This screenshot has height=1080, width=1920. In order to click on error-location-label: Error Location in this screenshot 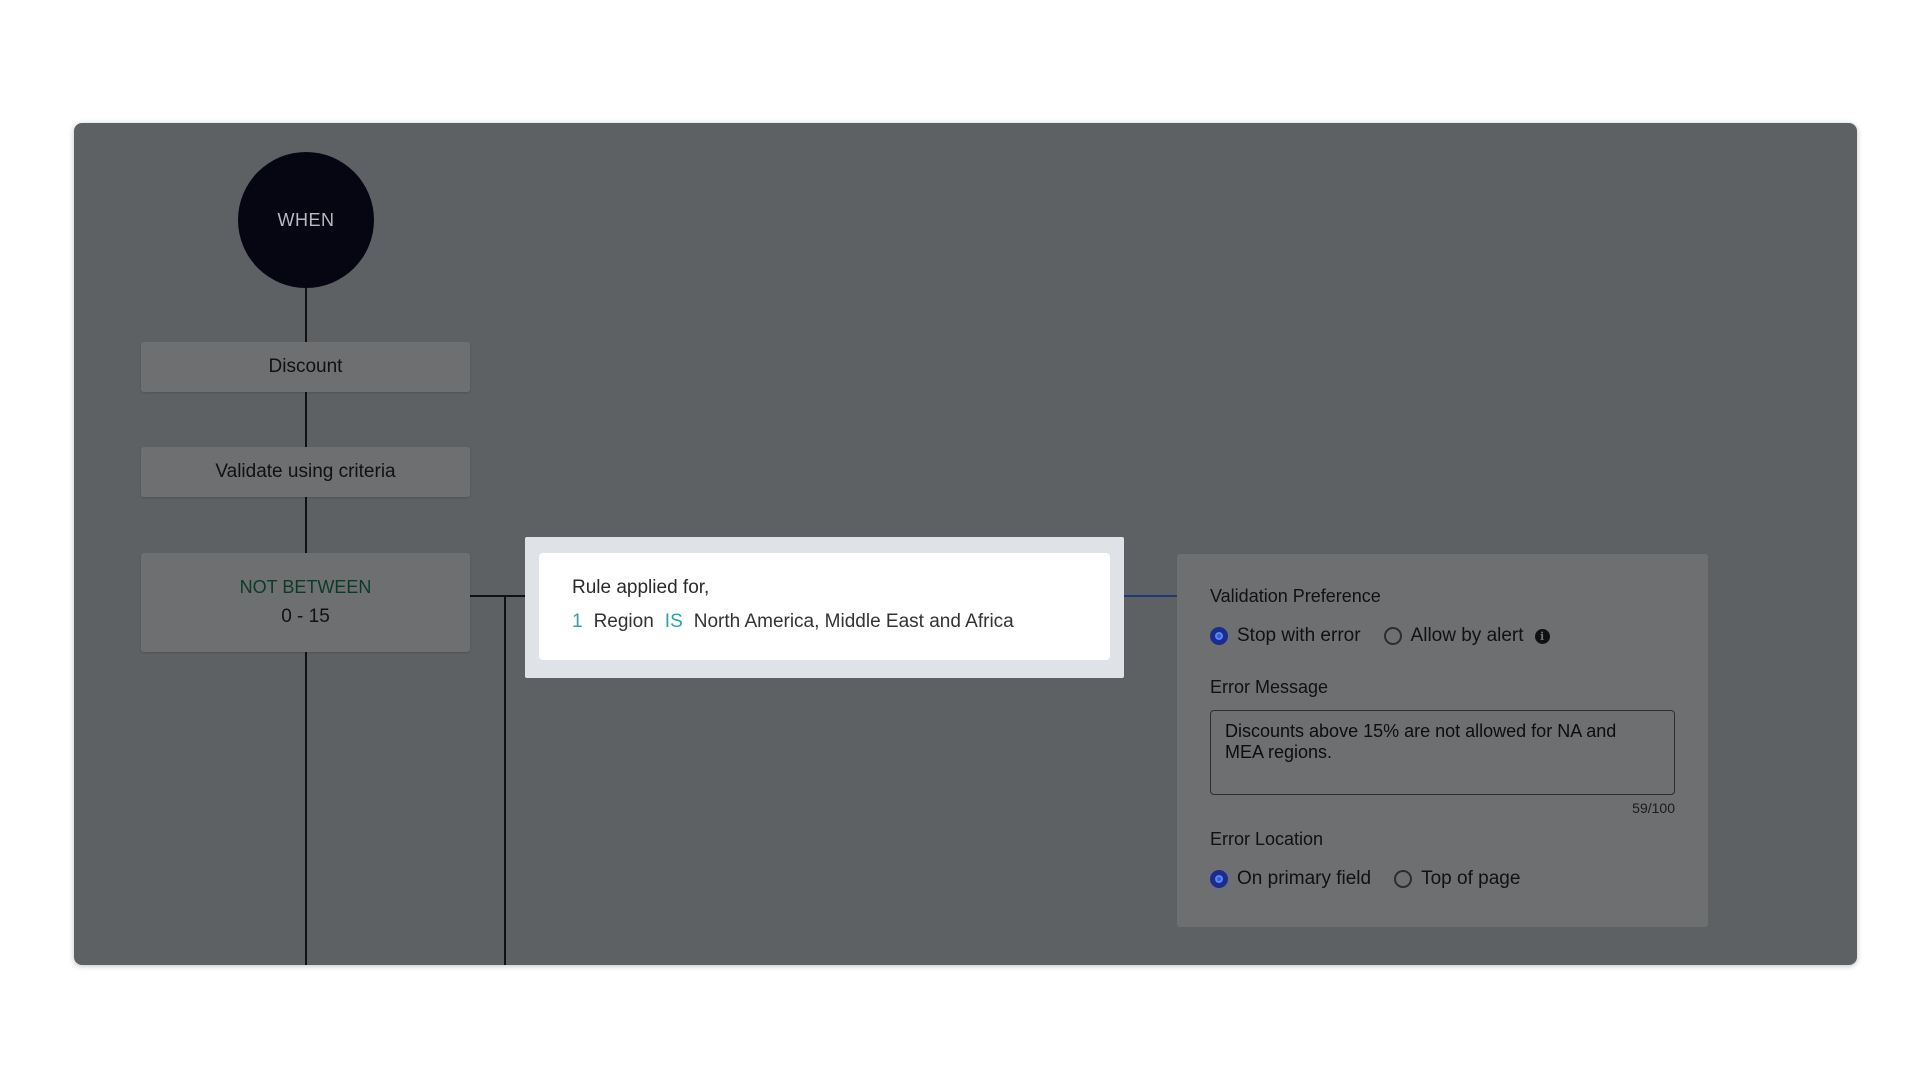, I will do `click(1267, 839)`.